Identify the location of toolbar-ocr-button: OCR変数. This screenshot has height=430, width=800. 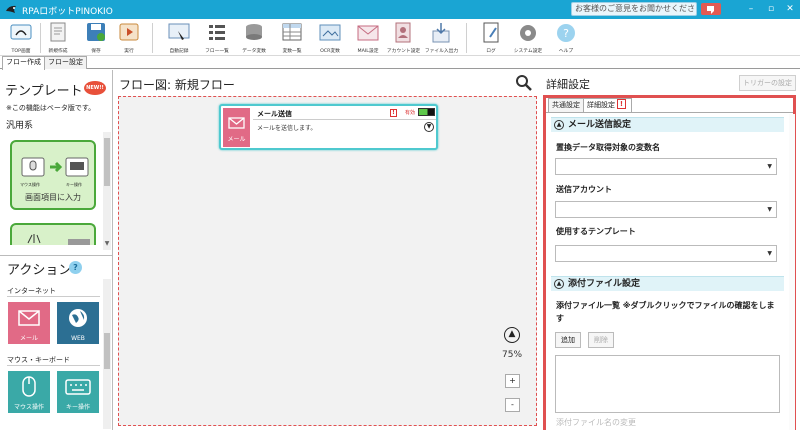
(330, 38).